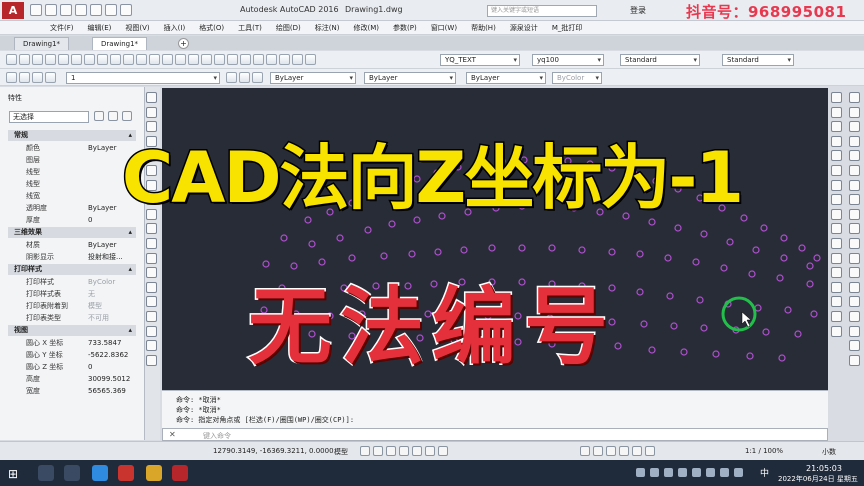 The height and width of the screenshot is (486, 864). I want to click on dynamic-ucs-icon, so click(624, 451).